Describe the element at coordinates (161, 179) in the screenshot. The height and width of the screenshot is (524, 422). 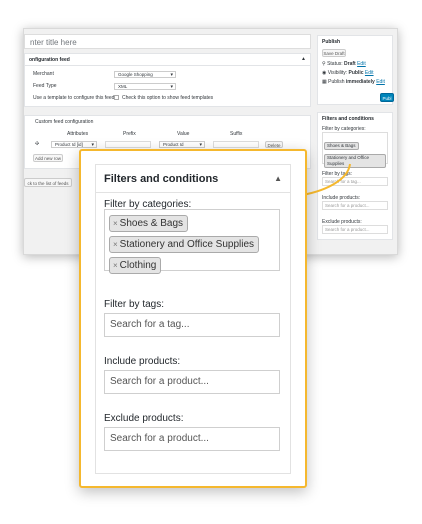
I see `filters-heading: Filters and conditions` at that location.